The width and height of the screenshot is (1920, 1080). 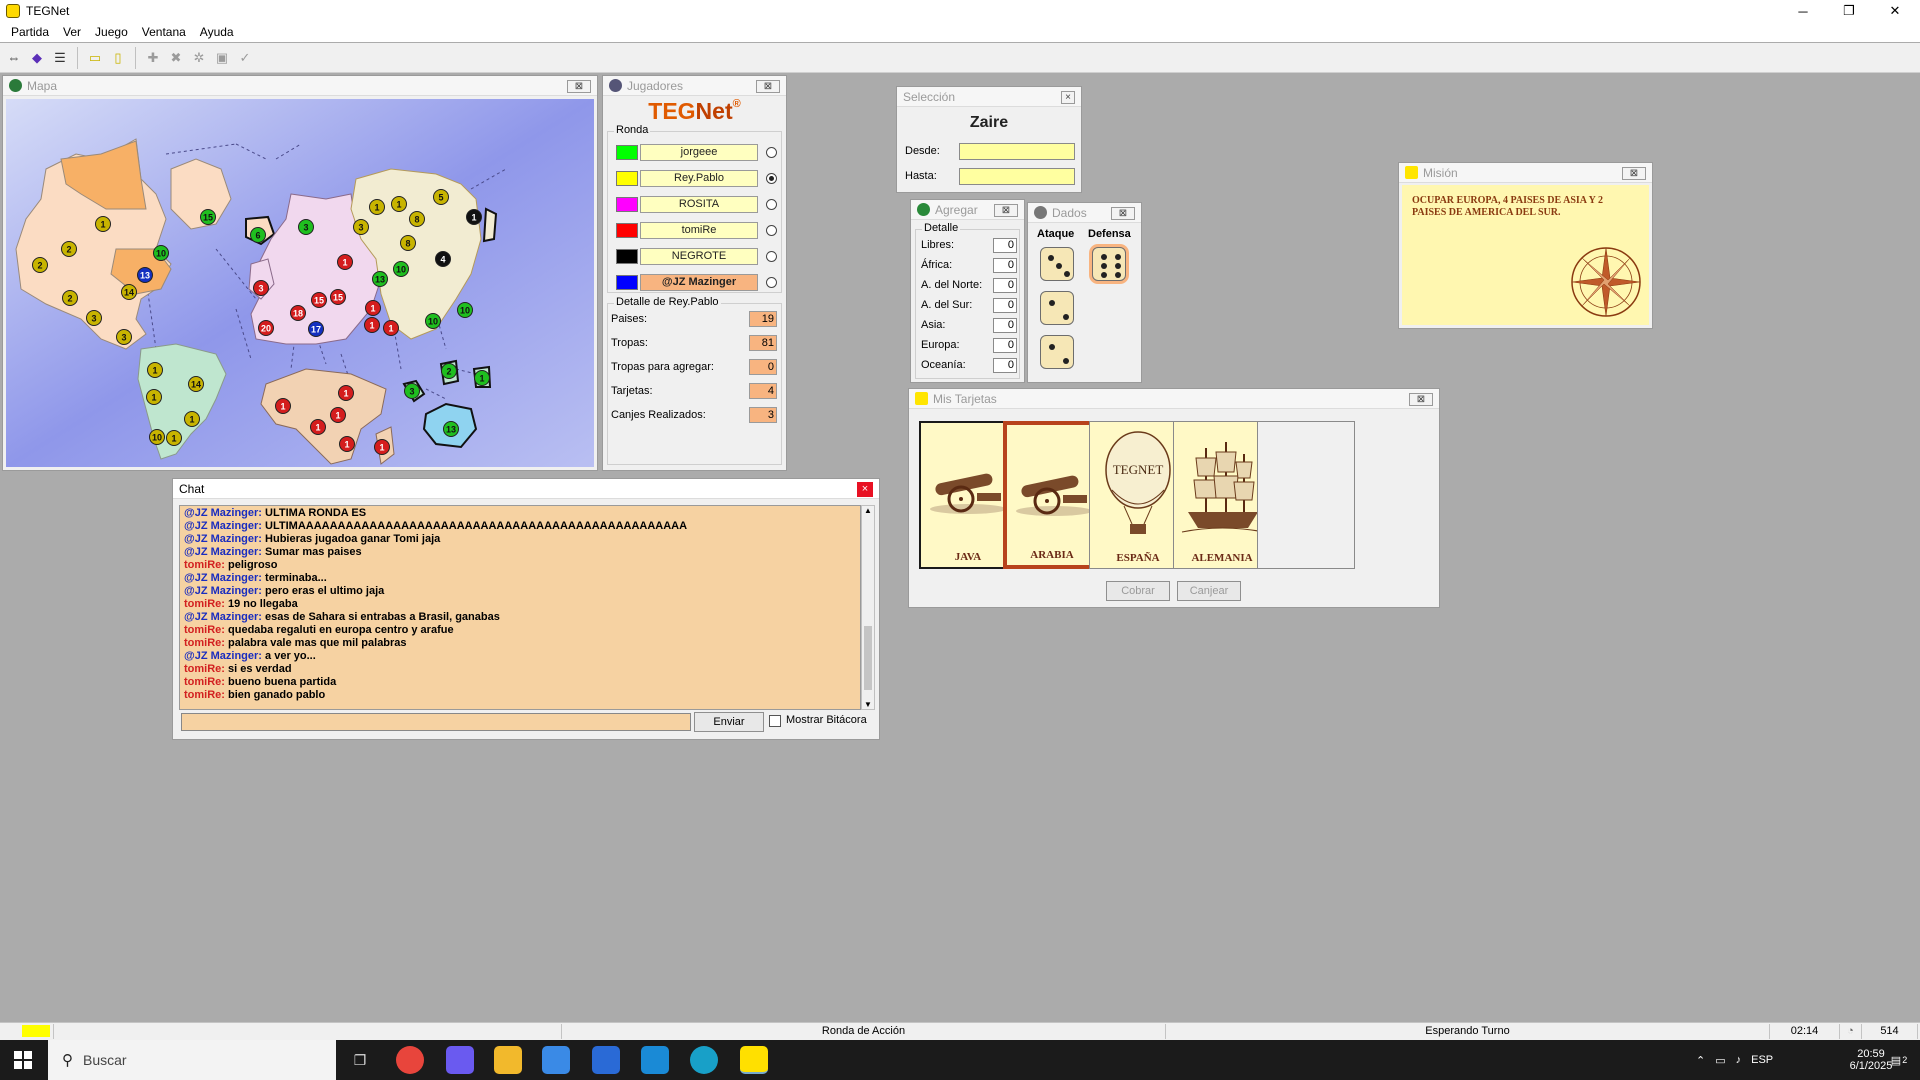 What do you see at coordinates (865, 489) in the screenshot?
I see `chat-close-button: ×` at bounding box center [865, 489].